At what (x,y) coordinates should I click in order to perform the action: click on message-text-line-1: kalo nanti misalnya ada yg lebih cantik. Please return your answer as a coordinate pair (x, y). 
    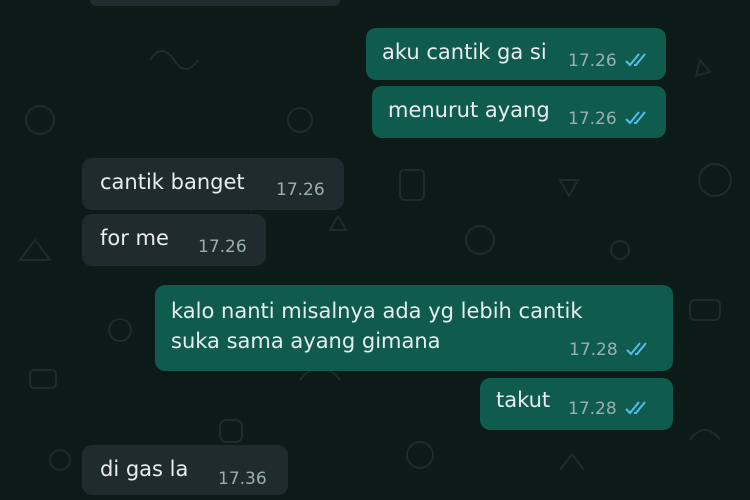
    Looking at the image, I should click on (377, 311).